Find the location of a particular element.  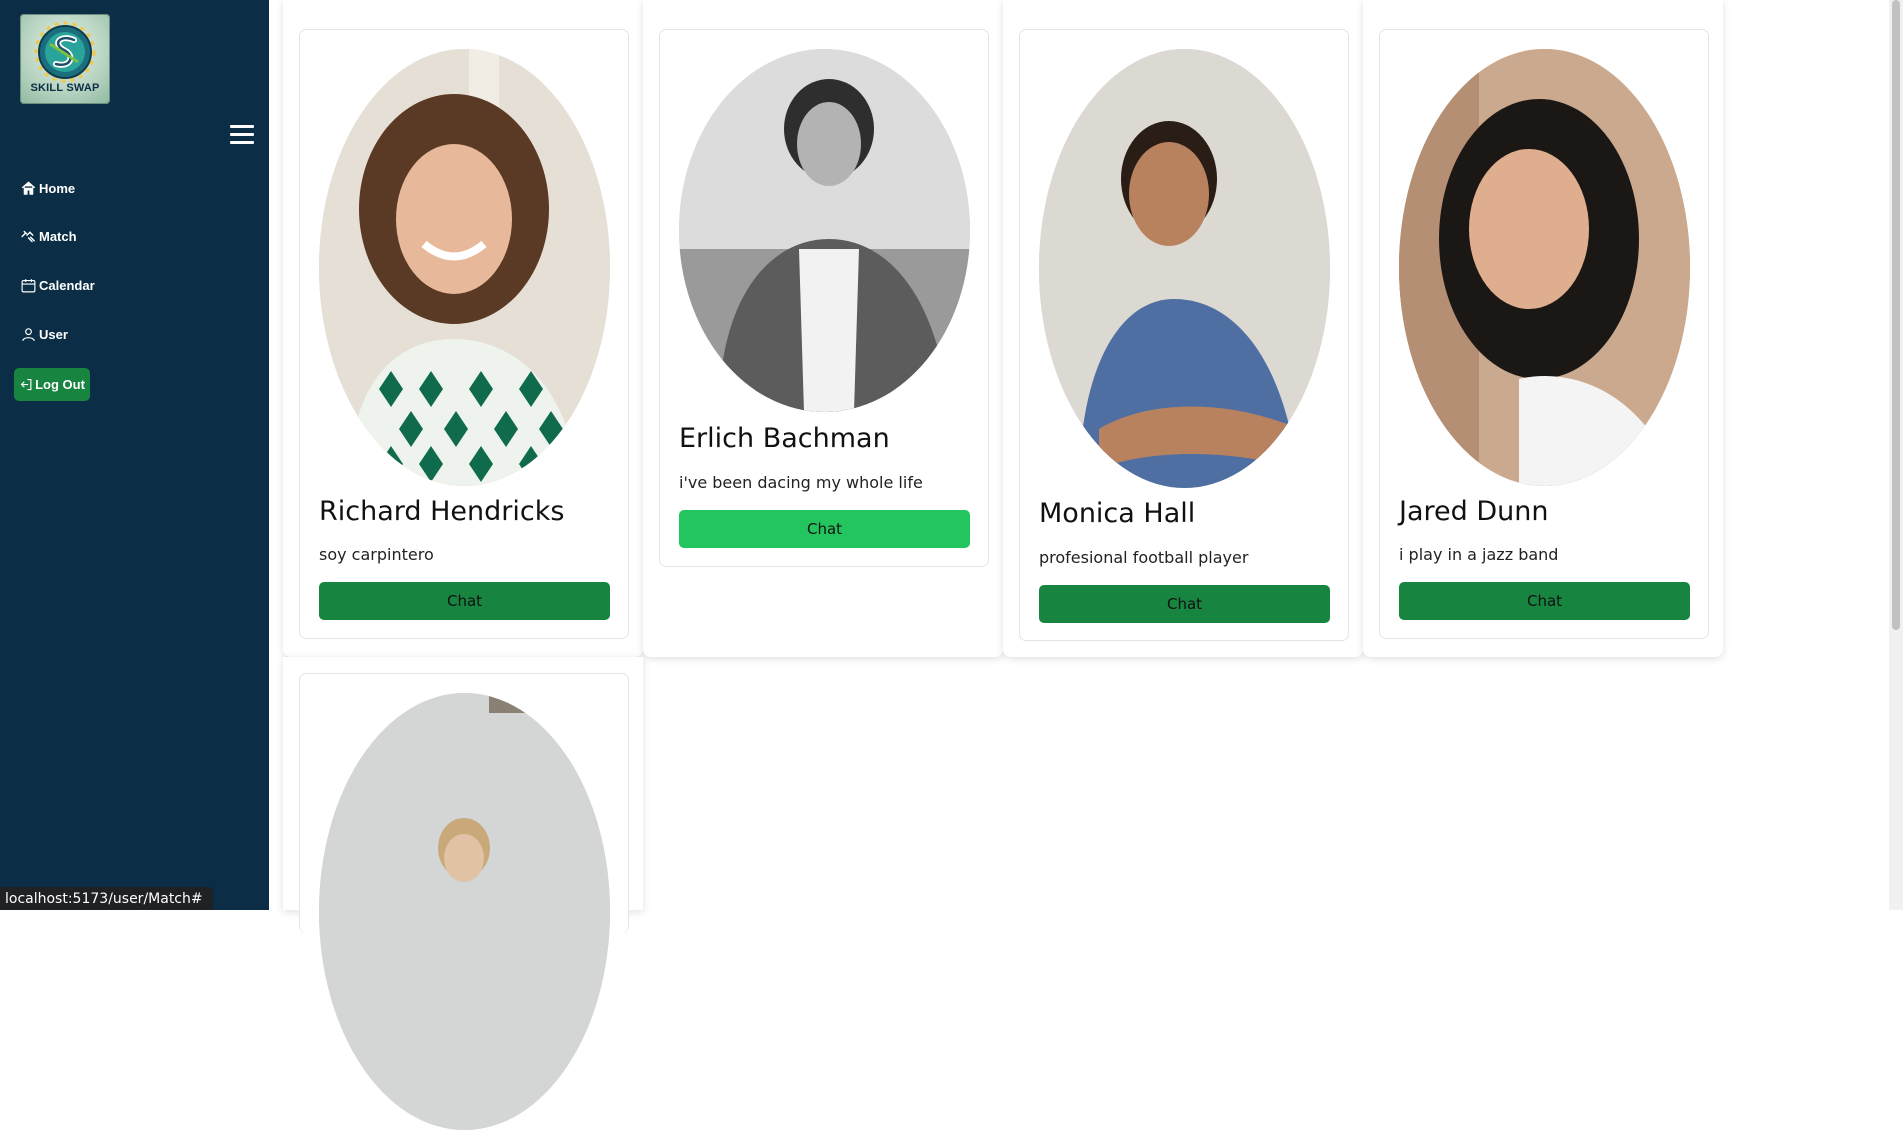

profile-description: soy carpintero is located at coordinates (376, 554).